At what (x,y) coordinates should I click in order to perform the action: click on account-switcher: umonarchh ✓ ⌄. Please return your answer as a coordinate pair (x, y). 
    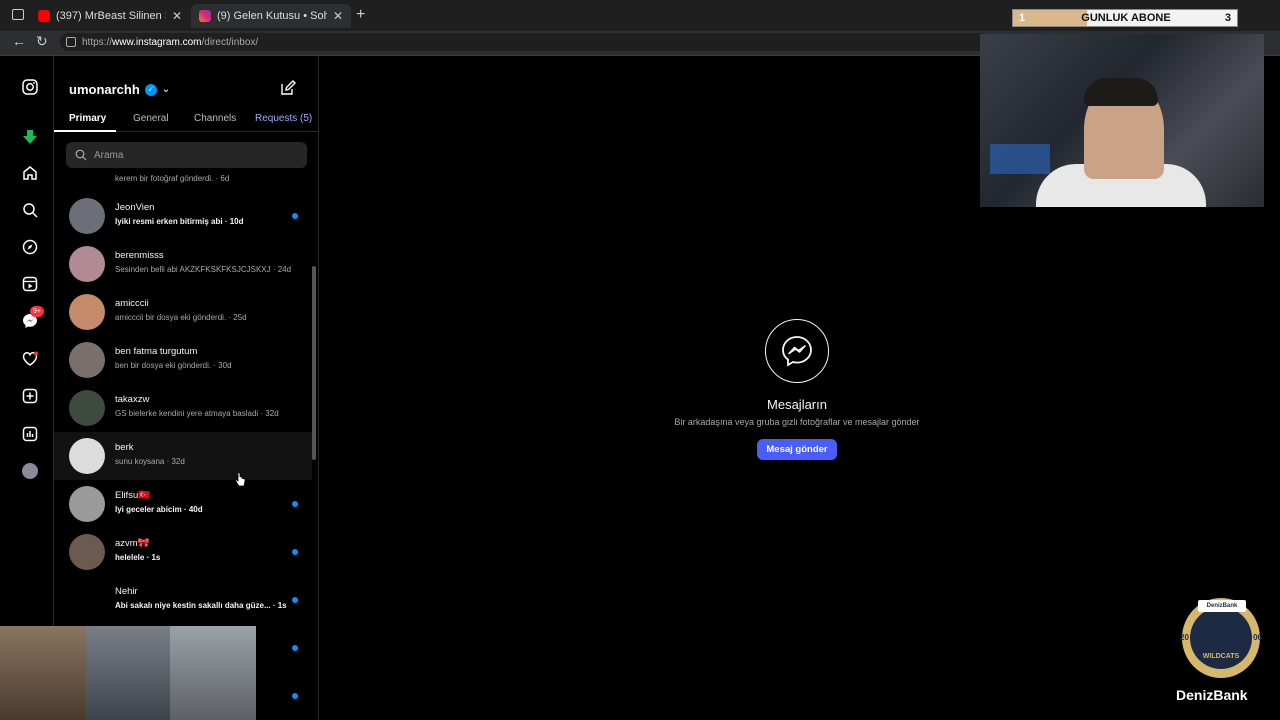
    Looking at the image, I should click on (119, 89).